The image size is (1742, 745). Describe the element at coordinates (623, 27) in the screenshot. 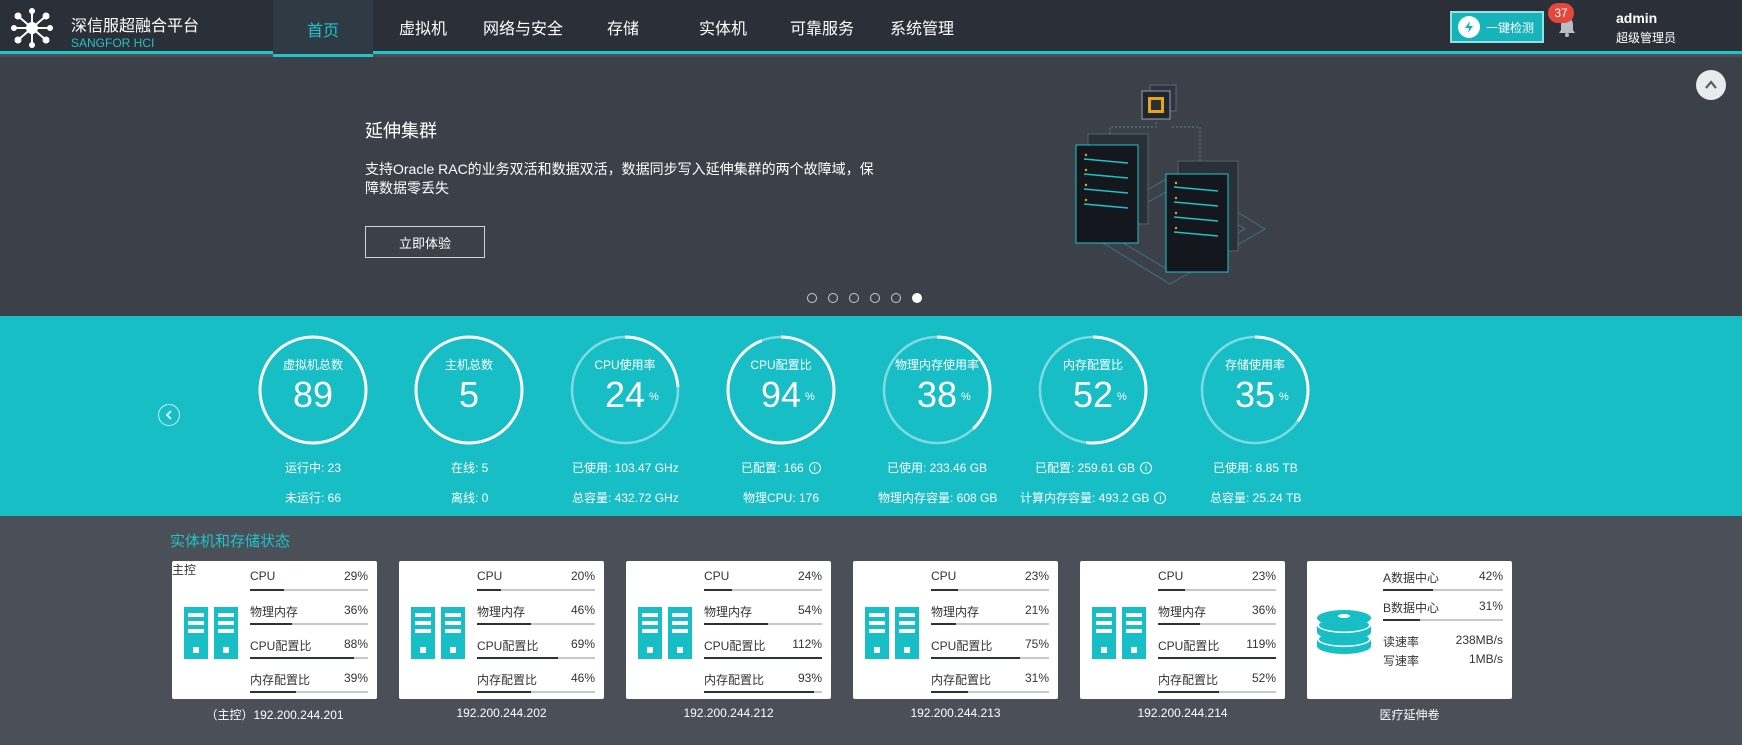

I see `nav-storage: 存储` at that location.